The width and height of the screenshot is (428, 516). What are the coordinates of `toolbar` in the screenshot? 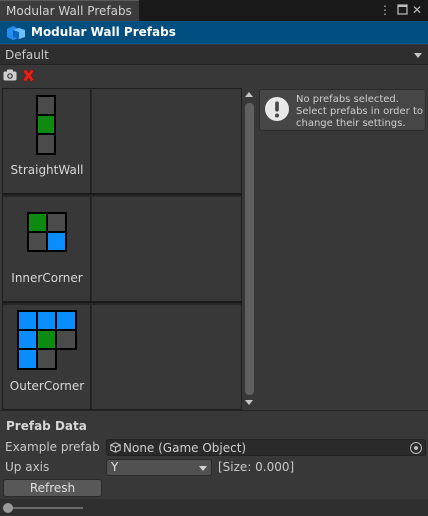 It's located at (214, 76).